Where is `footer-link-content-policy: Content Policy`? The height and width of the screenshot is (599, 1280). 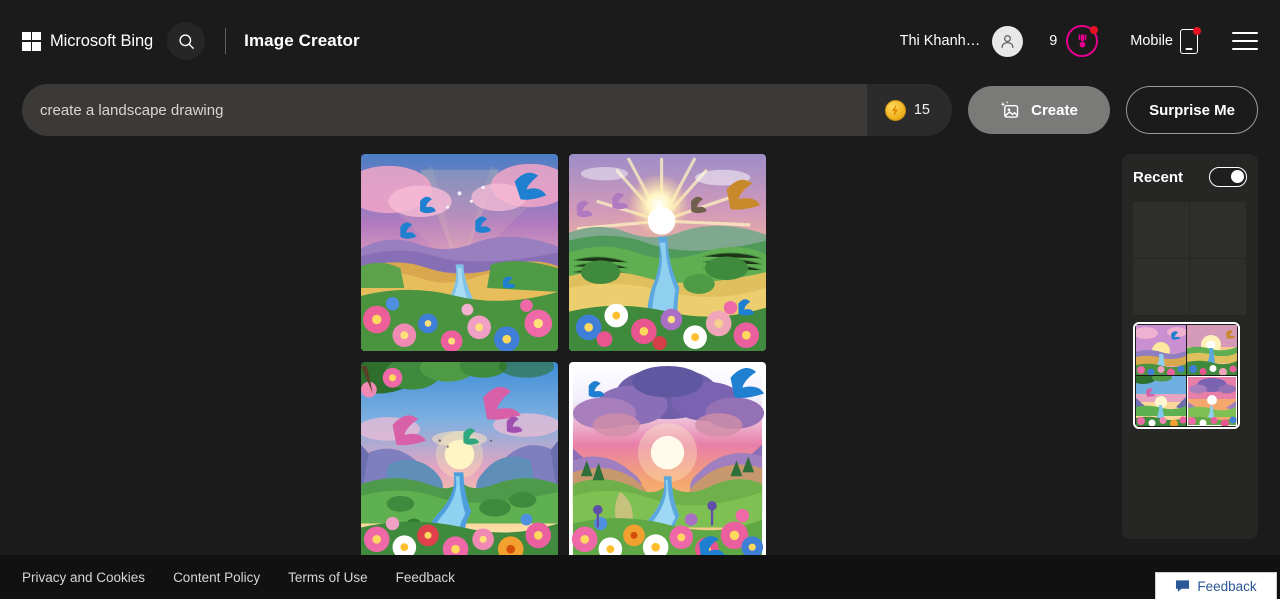
footer-link-content-policy: Content Policy is located at coordinates (216, 577).